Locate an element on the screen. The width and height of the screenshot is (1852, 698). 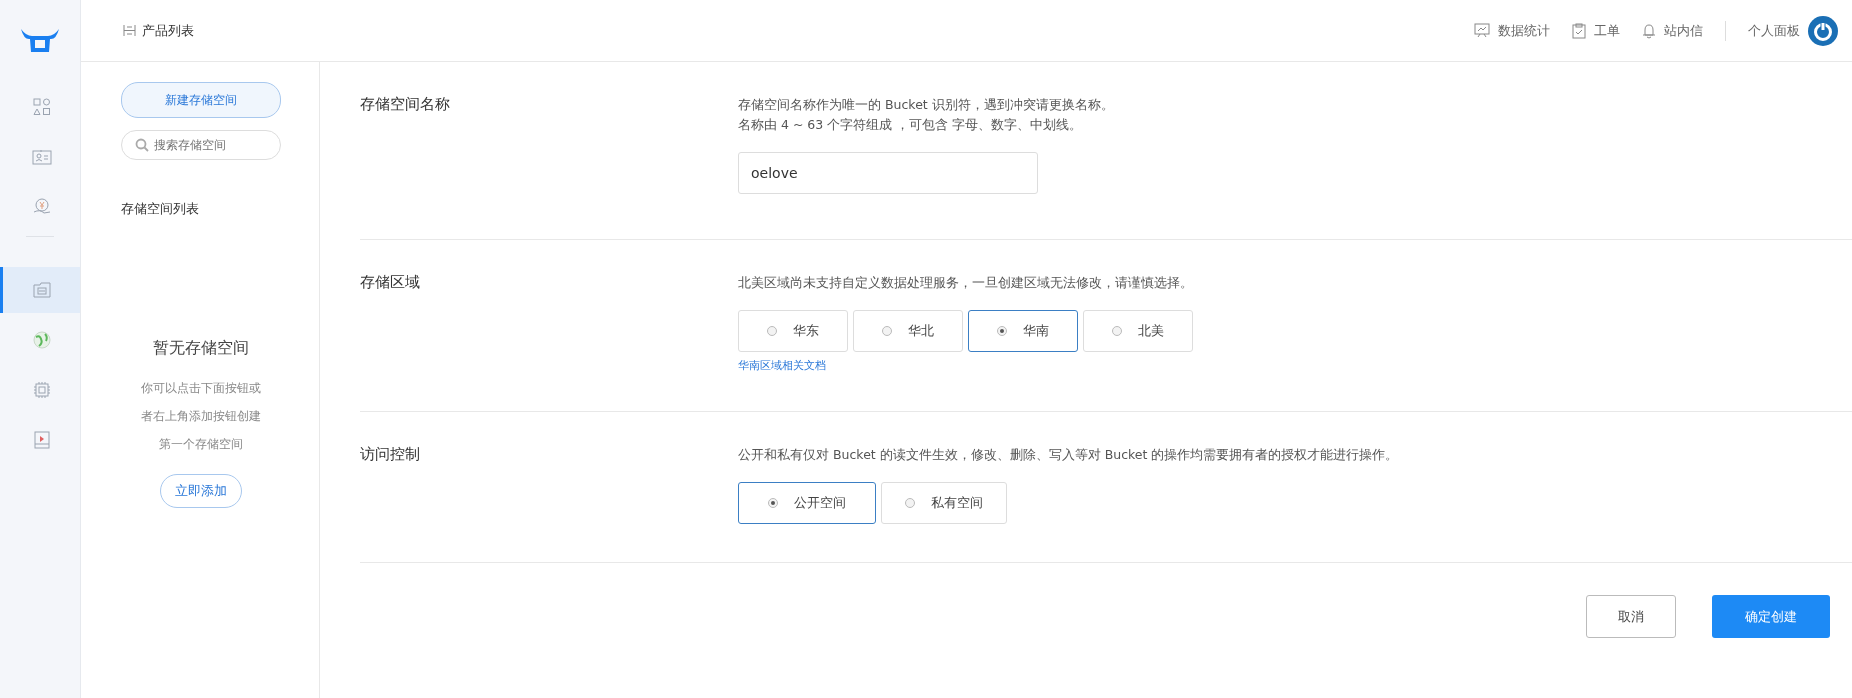
apps-icon is located at coordinates (41, 107).